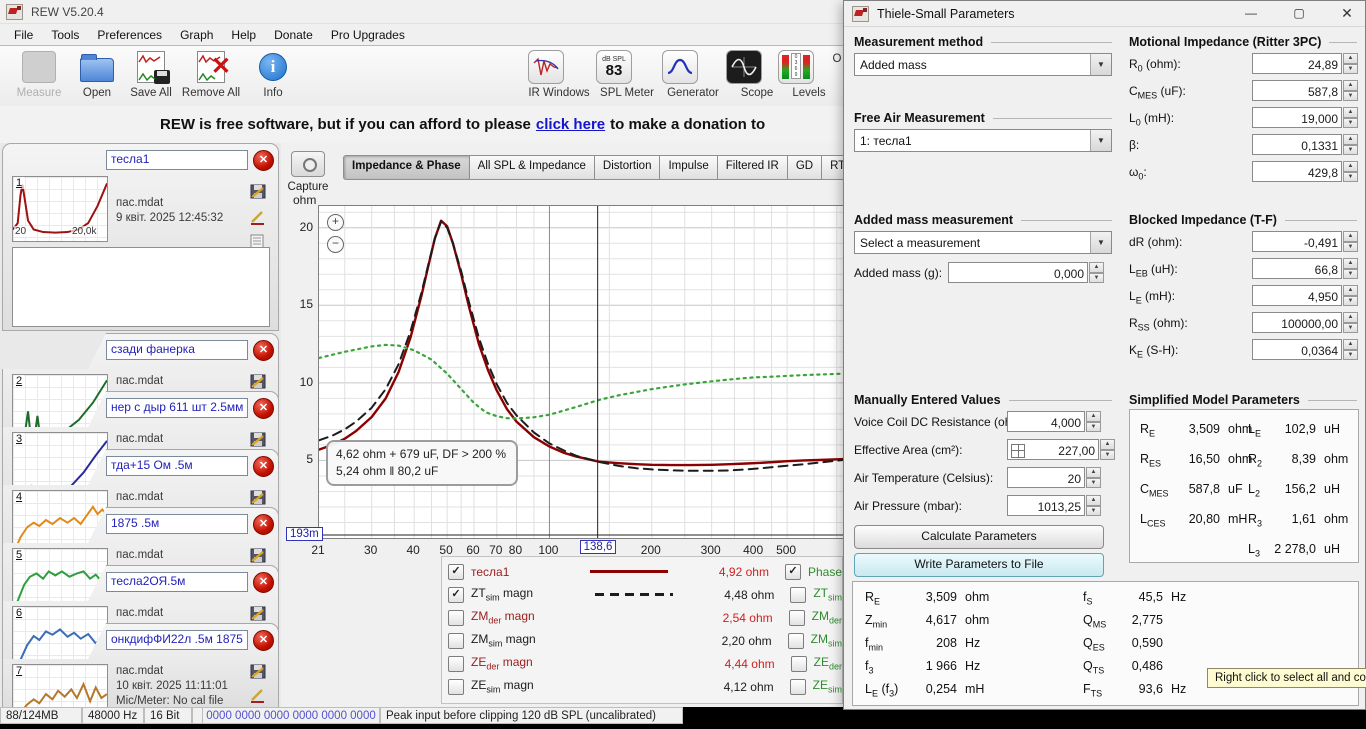 This screenshot has height=729, width=1366. Describe the element at coordinates (406, 167) in the screenshot. I see `tab-impedance-phase: Impedance & Phase` at that location.